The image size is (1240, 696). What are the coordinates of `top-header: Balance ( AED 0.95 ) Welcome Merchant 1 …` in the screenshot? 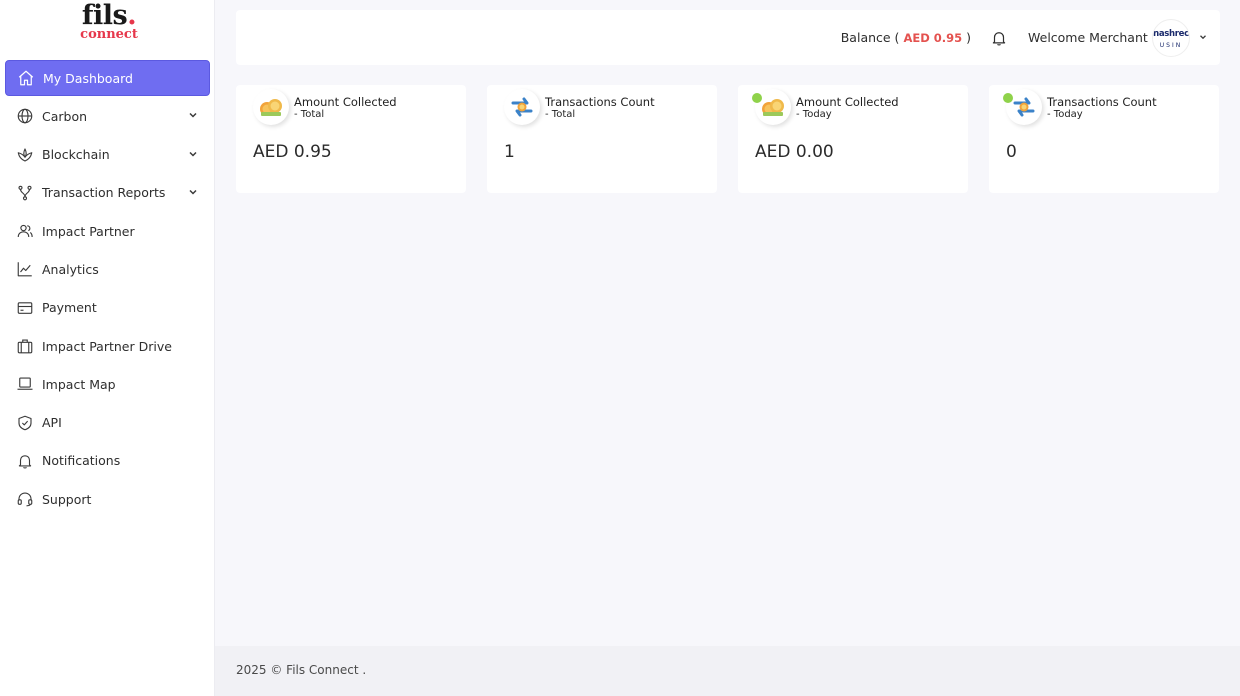 It's located at (728, 37).